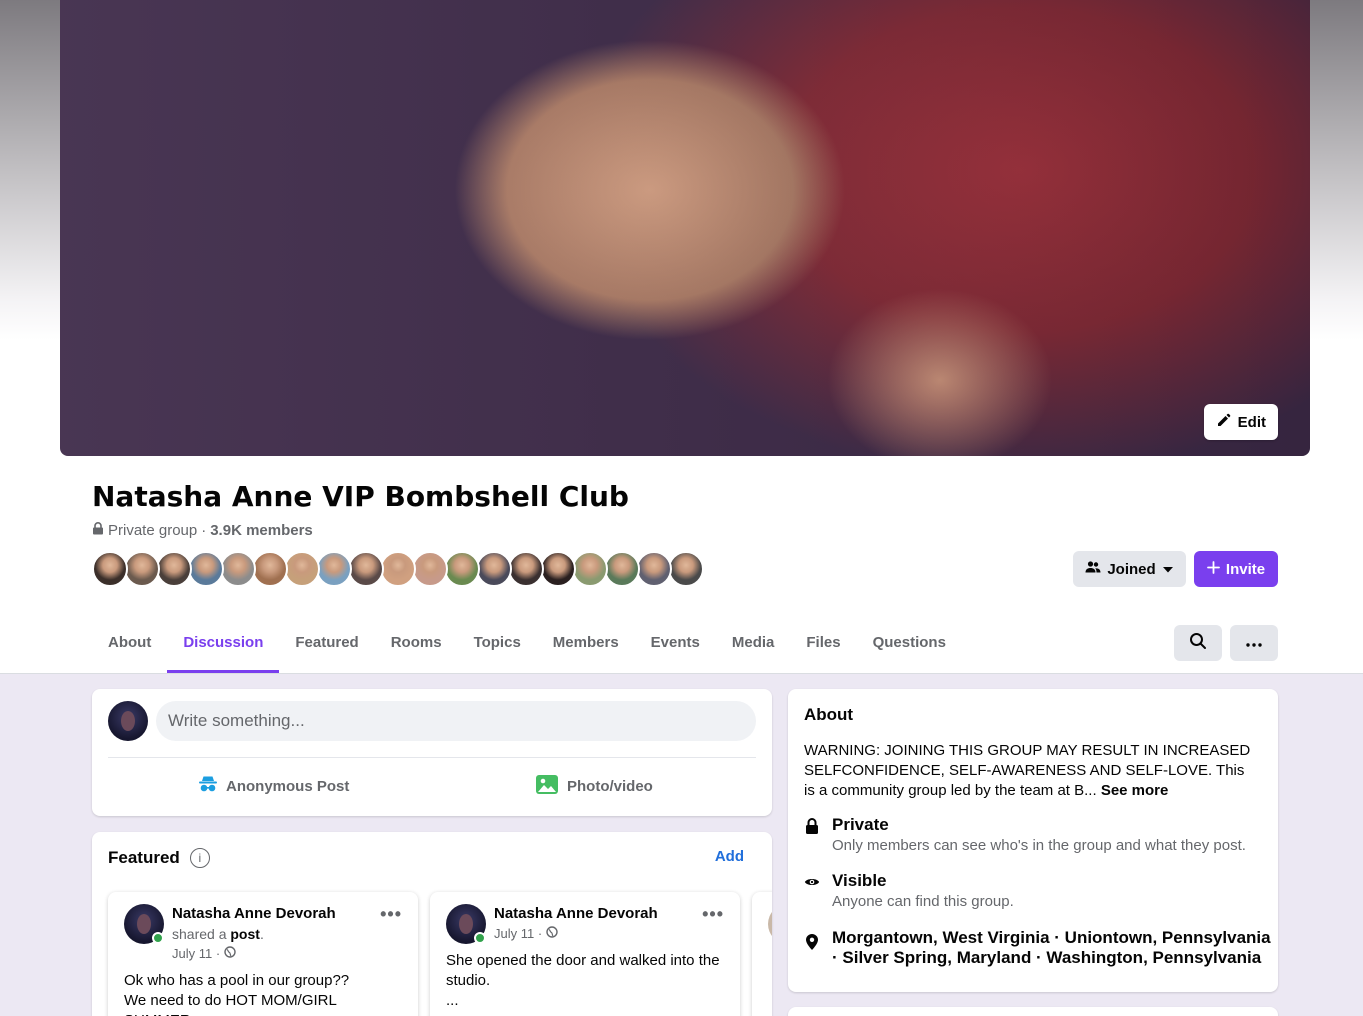  I want to click on group-name: Natasha Anne VIP Bombshell Club, so click(360, 496).